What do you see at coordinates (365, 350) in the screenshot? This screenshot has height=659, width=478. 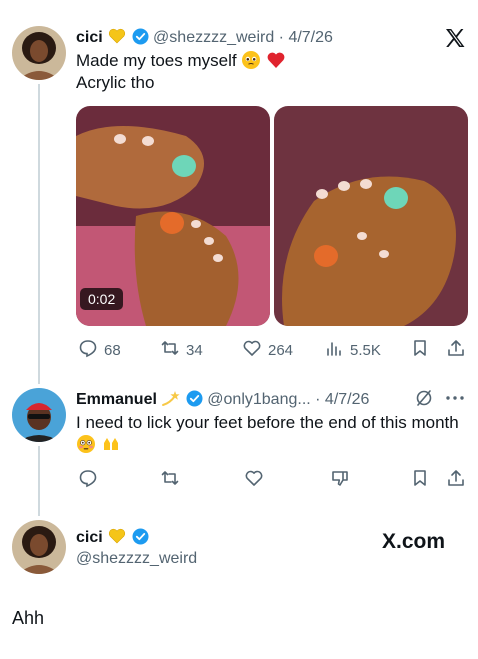 I see `views-count: 5.5K` at bounding box center [365, 350].